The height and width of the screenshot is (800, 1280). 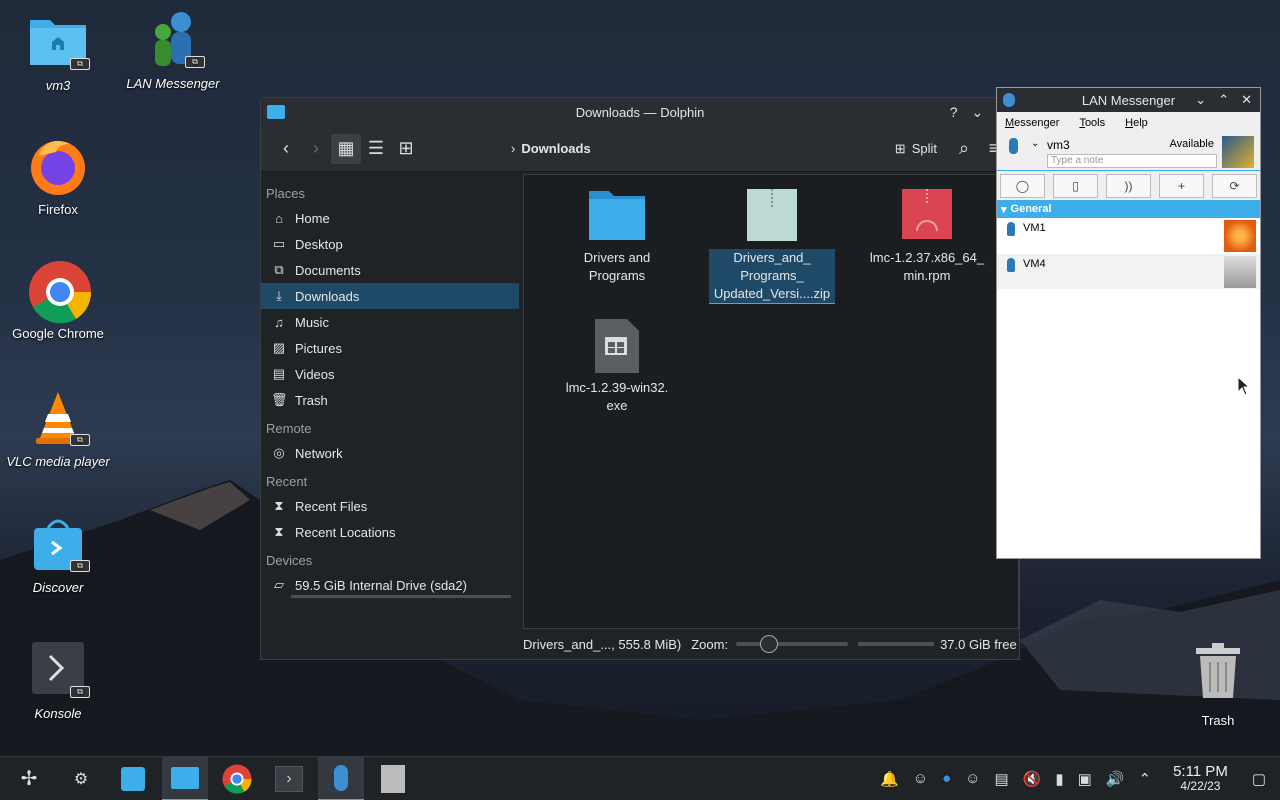 What do you see at coordinates (1034, 264) in the screenshot?
I see `contact-name: VM4` at bounding box center [1034, 264].